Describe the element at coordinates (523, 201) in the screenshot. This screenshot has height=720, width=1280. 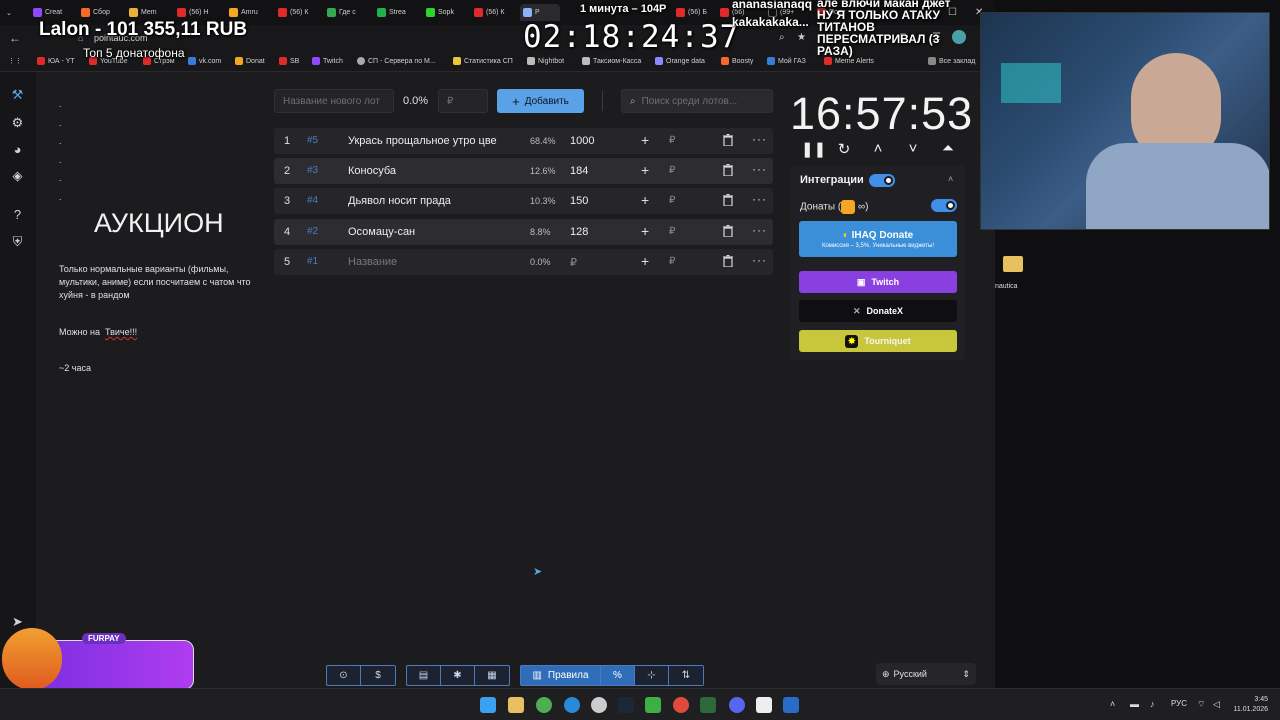
I see `lot-row: 3 #4 Дьявол носит прада 10.3% 150 + ₽ ···` at that location.